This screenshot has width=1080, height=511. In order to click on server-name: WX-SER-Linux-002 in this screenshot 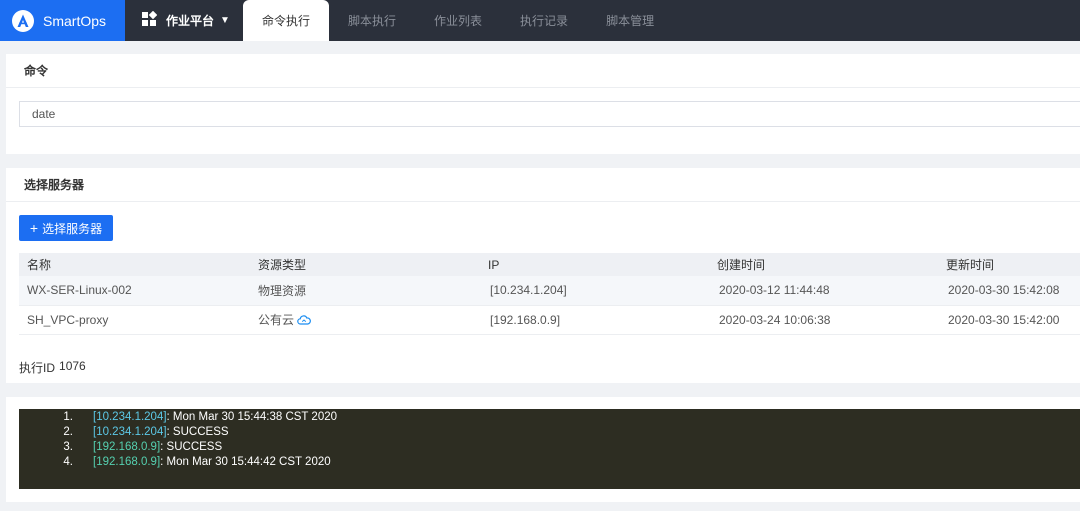, I will do `click(134, 291)`.